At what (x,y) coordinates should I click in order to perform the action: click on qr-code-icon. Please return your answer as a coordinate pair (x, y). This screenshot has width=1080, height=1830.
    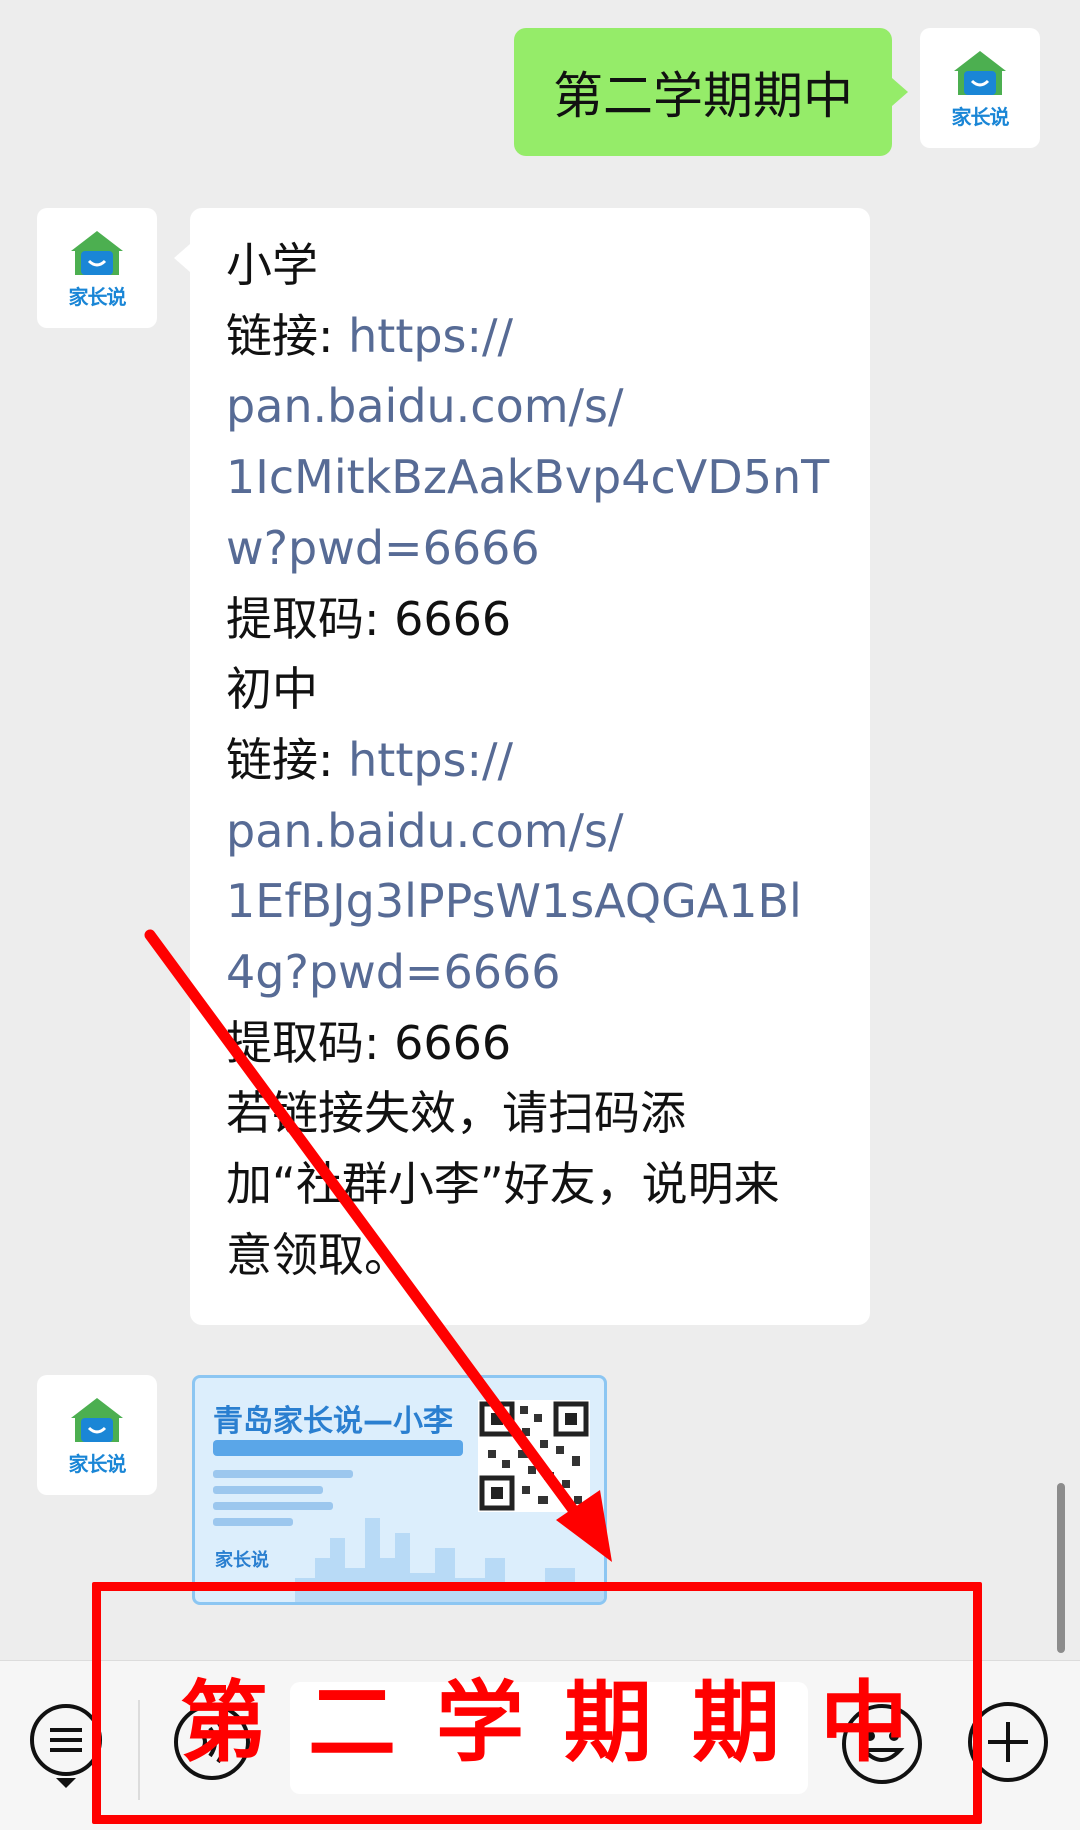
    Looking at the image, I should click on (534, 1456).